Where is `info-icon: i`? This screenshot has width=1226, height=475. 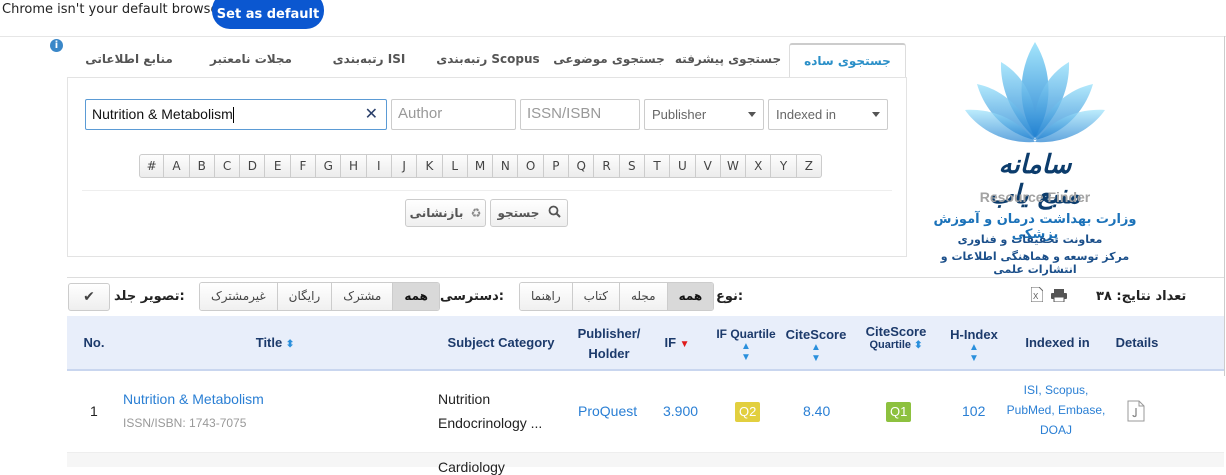 info-icon: i is located at coordinates (56, 45).